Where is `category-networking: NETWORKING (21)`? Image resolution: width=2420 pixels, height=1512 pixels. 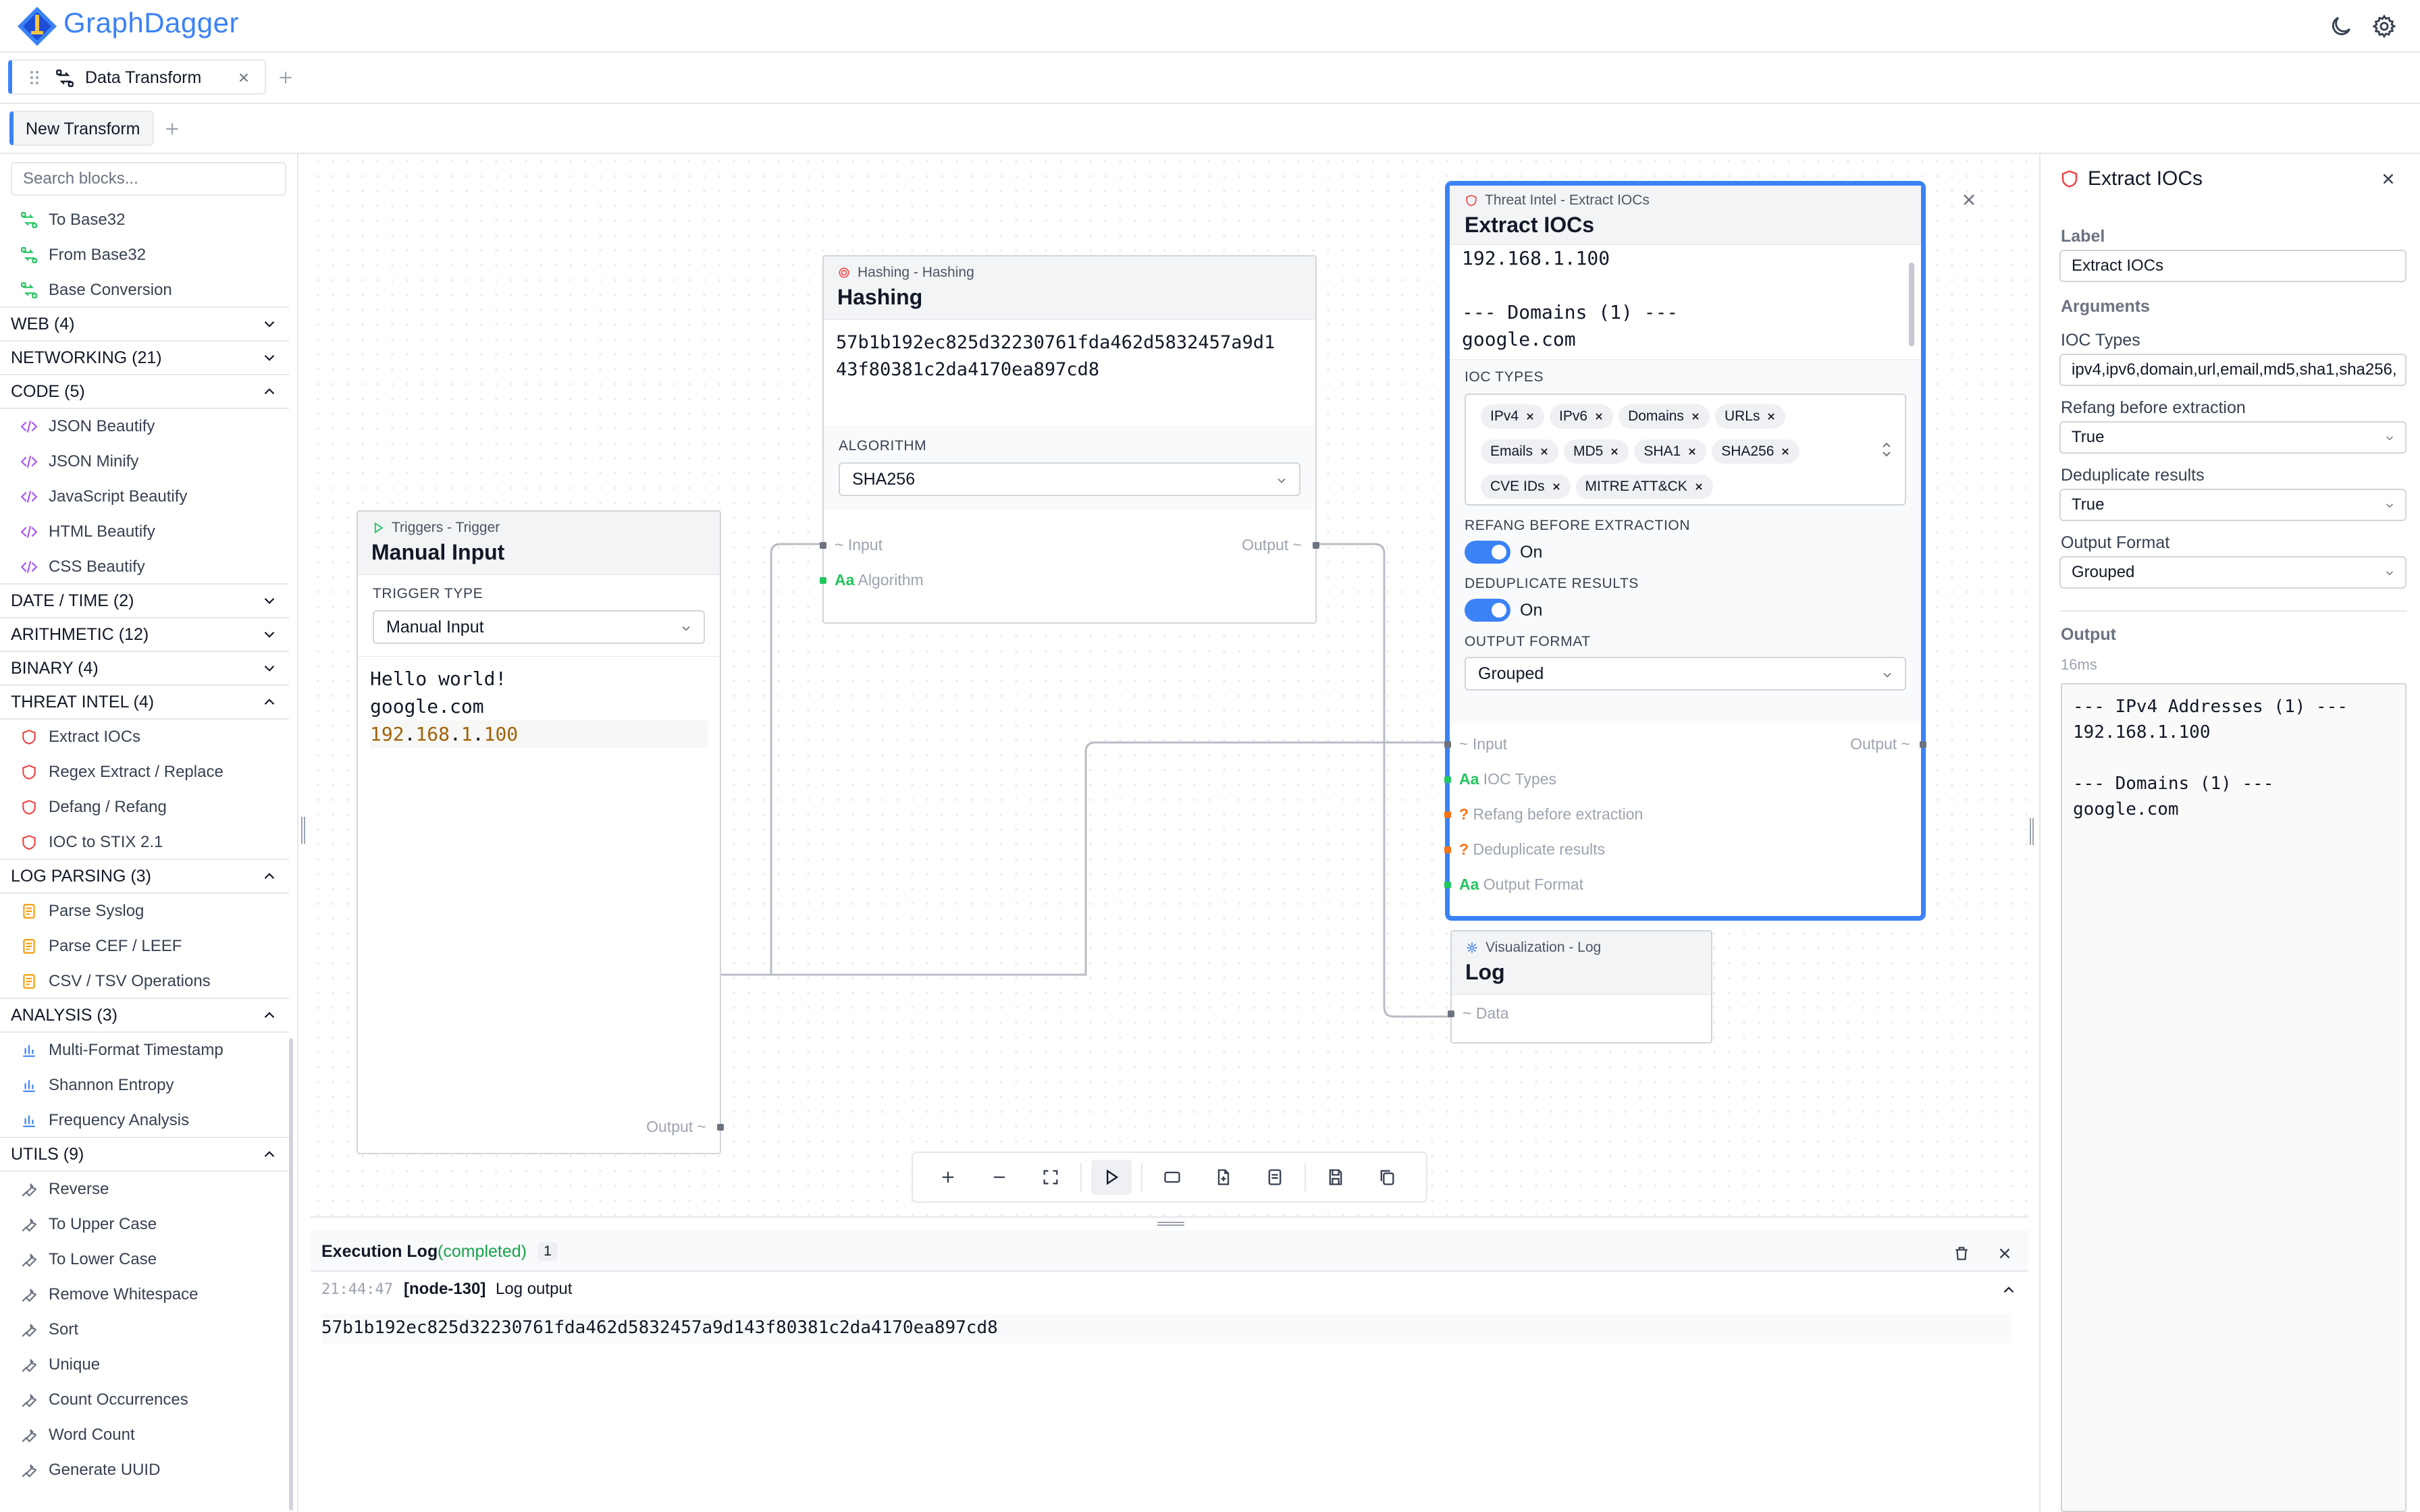
category-networking: NETWORKING (21) is located at coordinates (144, 357).